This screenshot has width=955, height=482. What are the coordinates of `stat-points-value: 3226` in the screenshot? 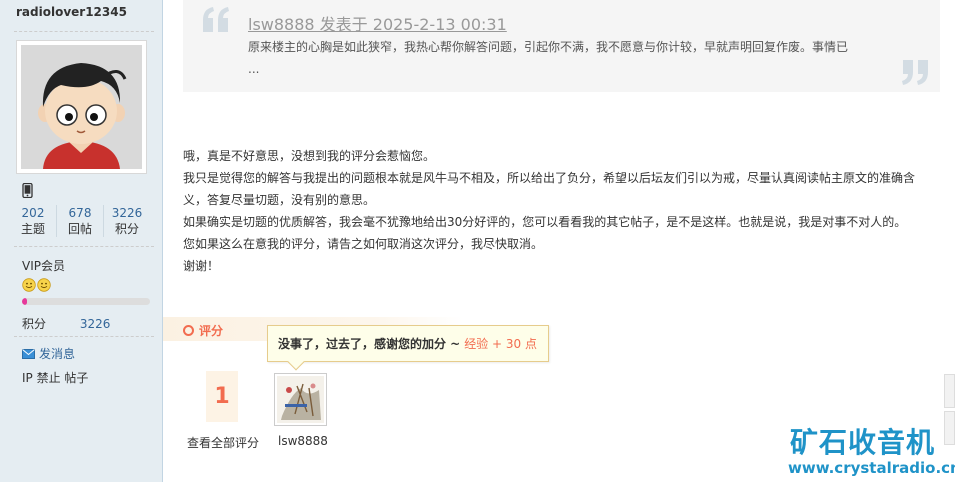 It's located at (127, 213).